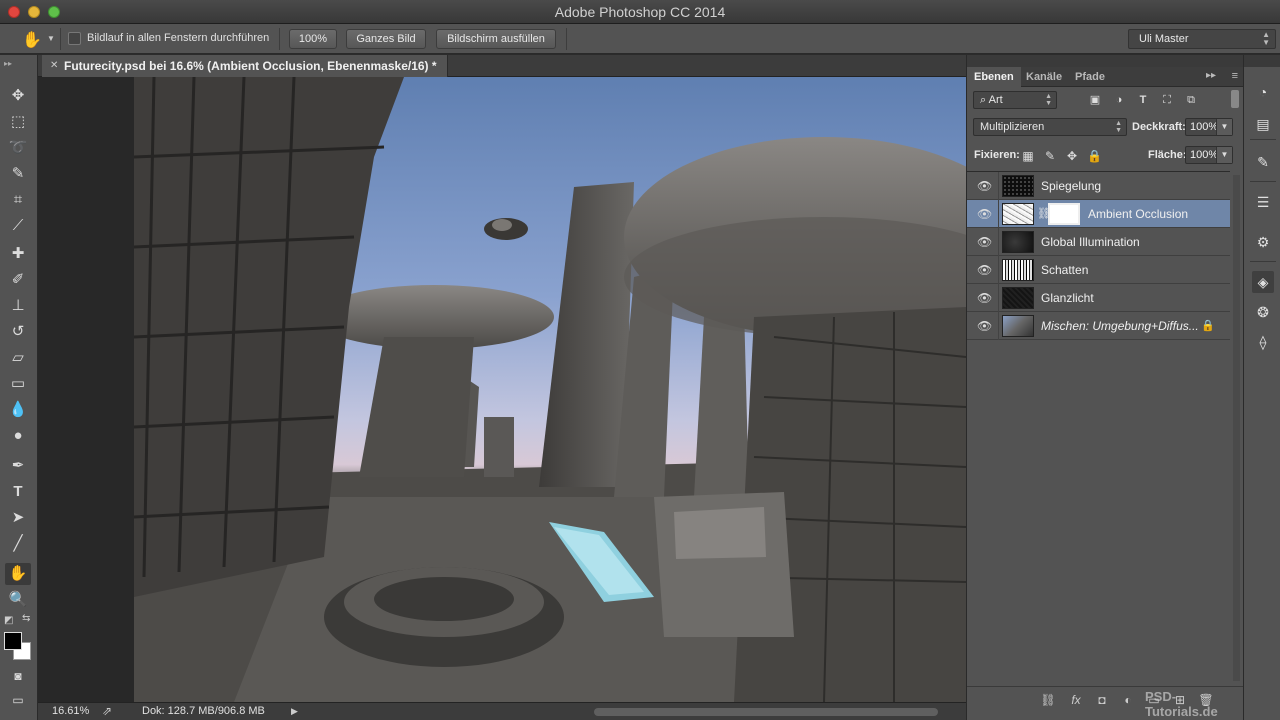  I want to click on stamp-tool-icon: ⊥, so click(18, 306).